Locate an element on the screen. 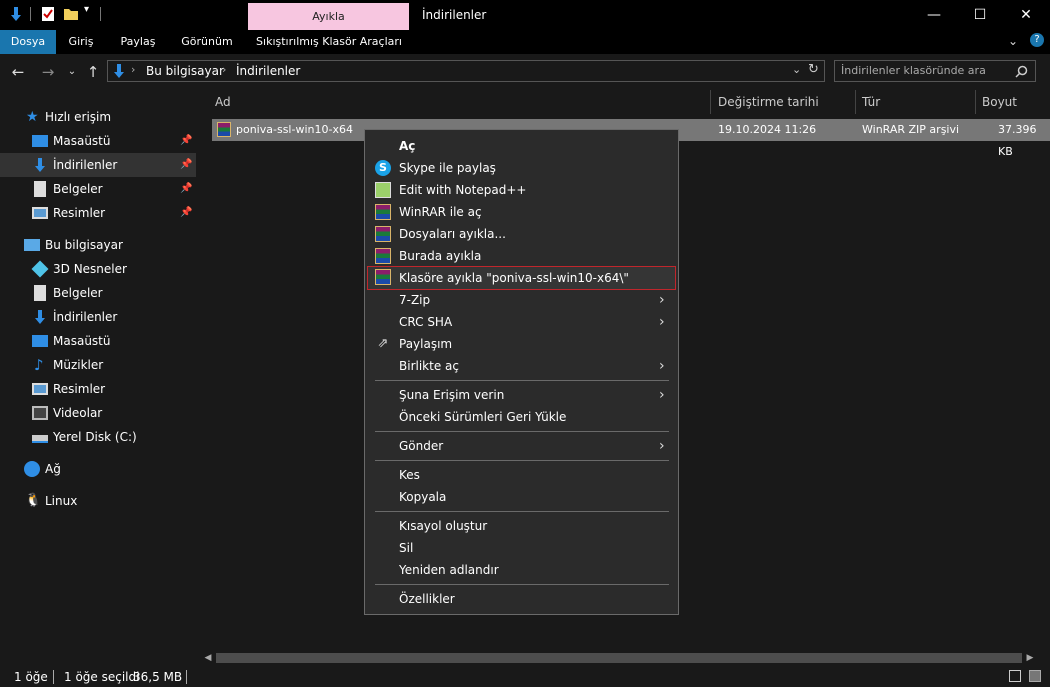 The image size is (1050, 687). breadcrumb-this-pc: Bu bilgisayar is located at coordinates (185, 71).